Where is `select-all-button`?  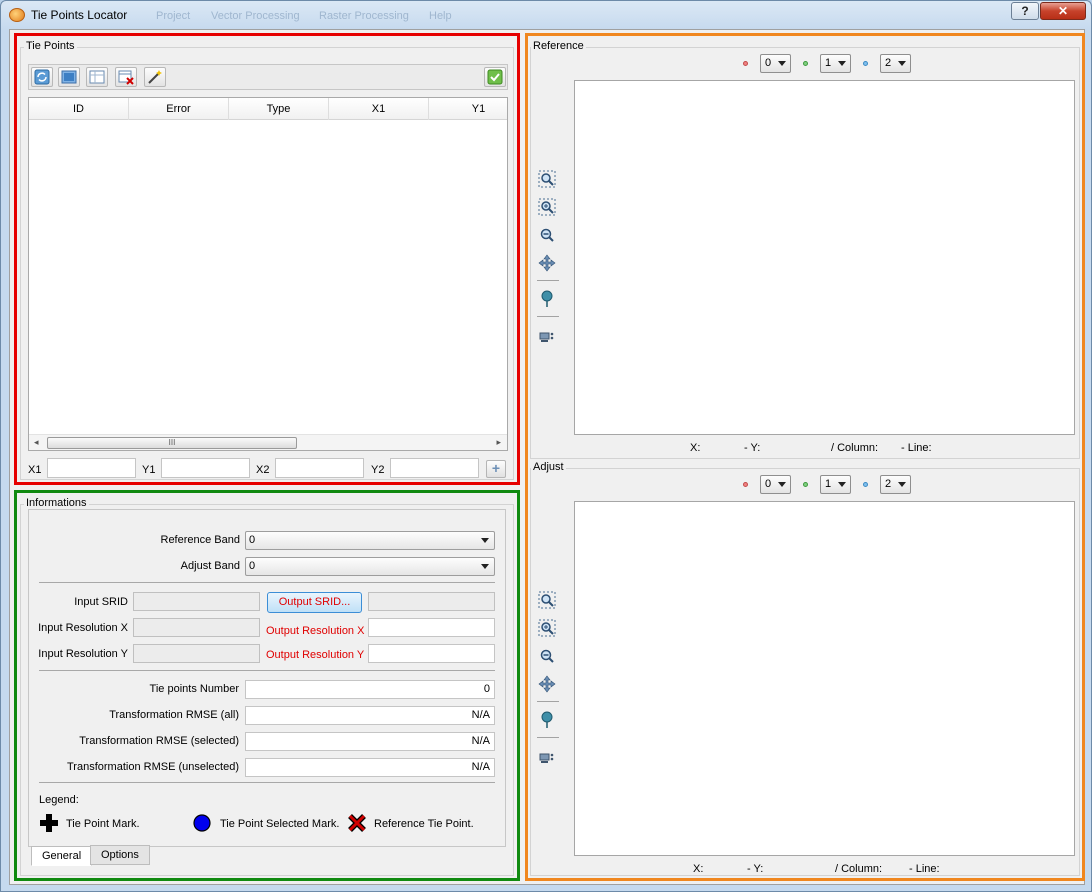 select-all-button is located at coordinates (69, 77).